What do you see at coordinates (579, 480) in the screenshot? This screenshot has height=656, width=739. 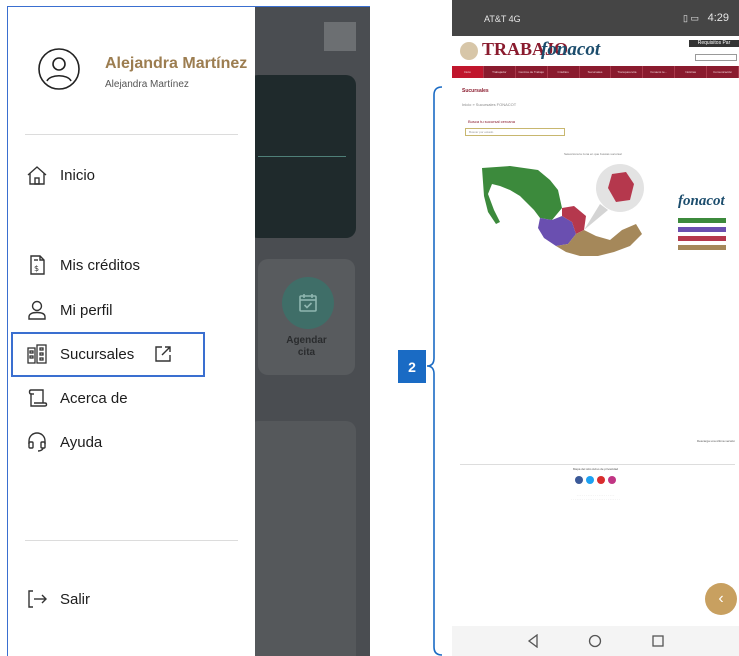 I see `facebook-icon` at bounding box center [579, 480].